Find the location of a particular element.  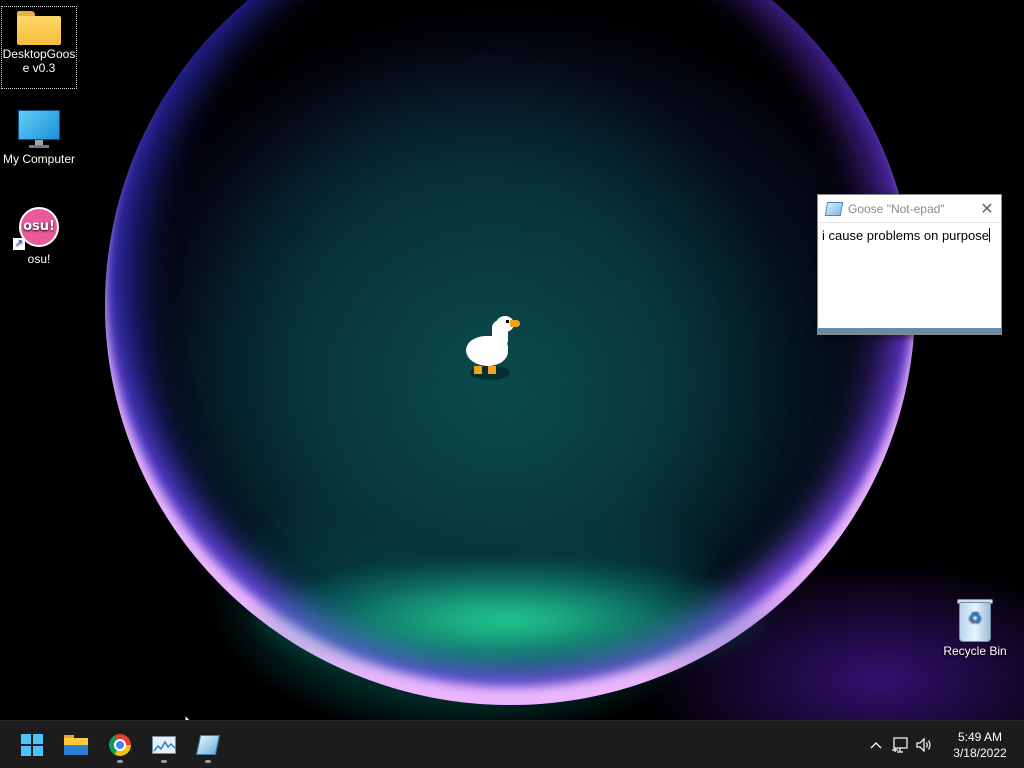

clock-date: 3/18/2022 is located at coordinates (980, 753).